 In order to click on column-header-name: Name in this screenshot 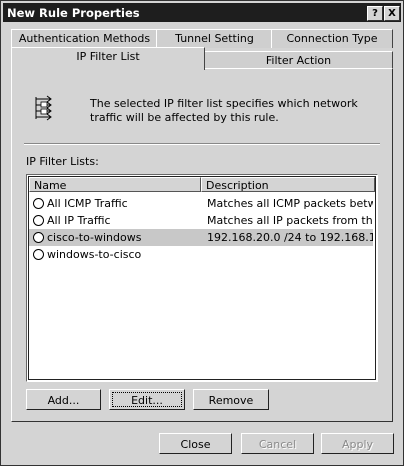, I will do `click(115, 184)`.